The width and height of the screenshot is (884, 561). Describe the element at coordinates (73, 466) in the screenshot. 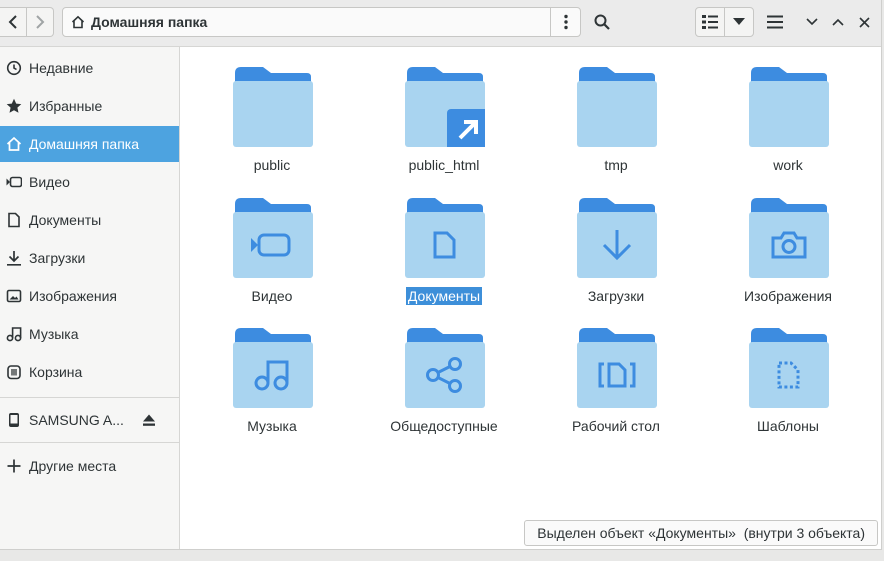

I see `sidebar-item-label: Другие места` at that location.